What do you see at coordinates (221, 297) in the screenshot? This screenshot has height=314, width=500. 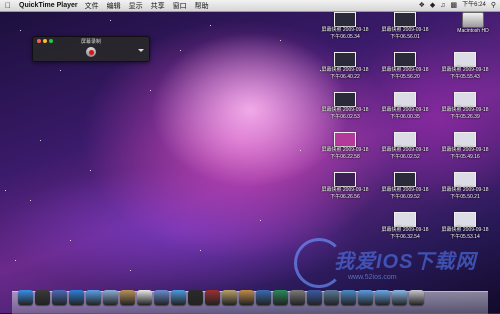 I see `dock` at bounding box center [221, 297].